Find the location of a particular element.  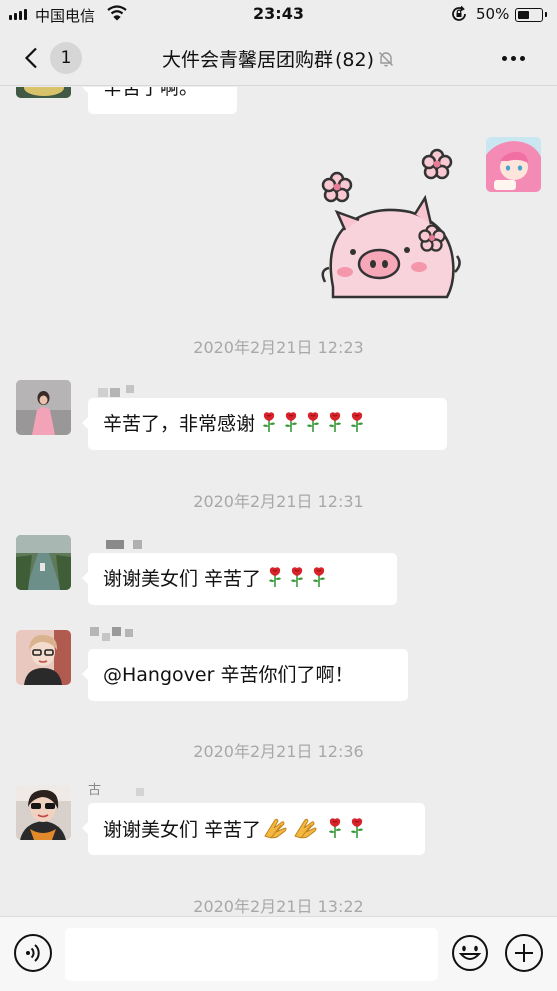

plus-icon is located at coordinates (524, 953).